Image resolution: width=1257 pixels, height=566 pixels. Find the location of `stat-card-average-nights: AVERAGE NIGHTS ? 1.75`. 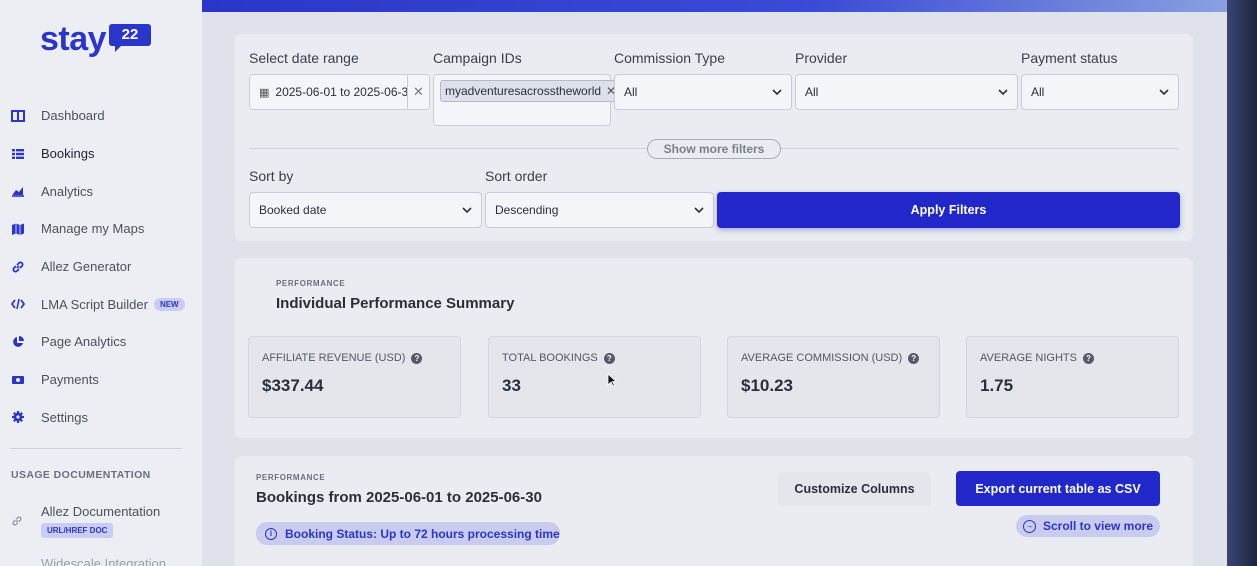

stat-card-average-nights: AVERAGE NIGHTS ? 1.75 is located at coordinates (1072, 377).